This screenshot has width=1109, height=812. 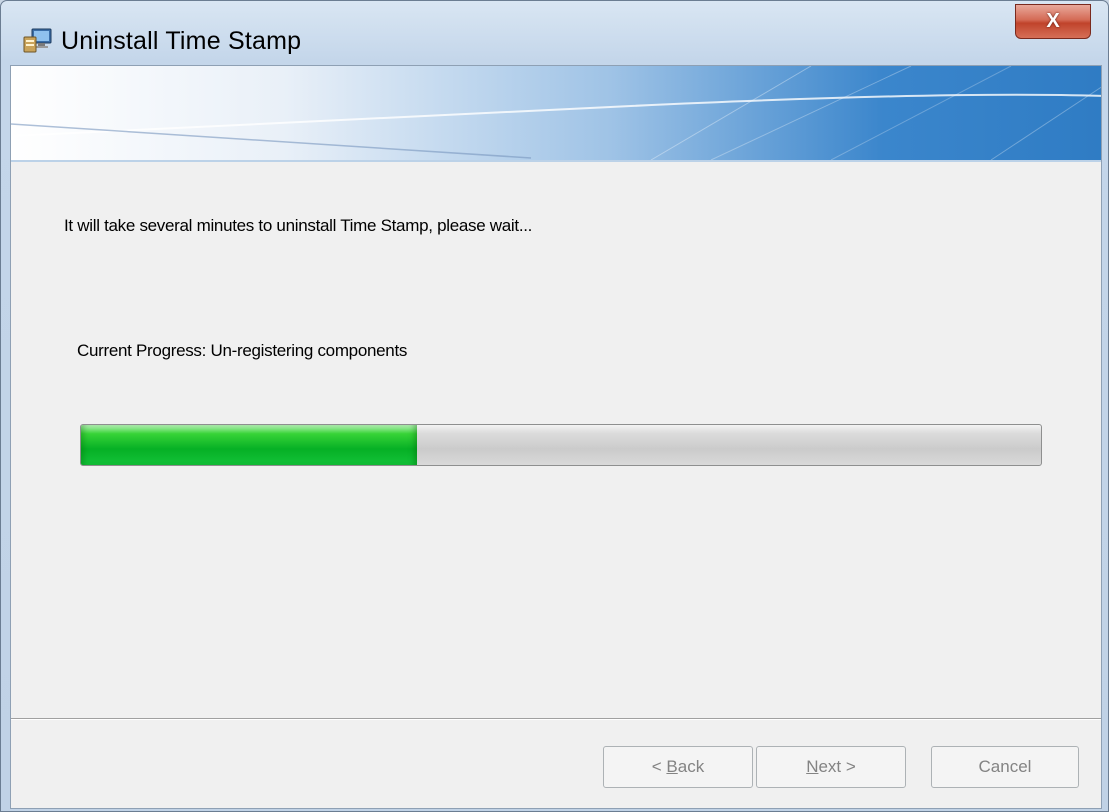 I want to click on close-icon: X, so click(x=1053, y=21).